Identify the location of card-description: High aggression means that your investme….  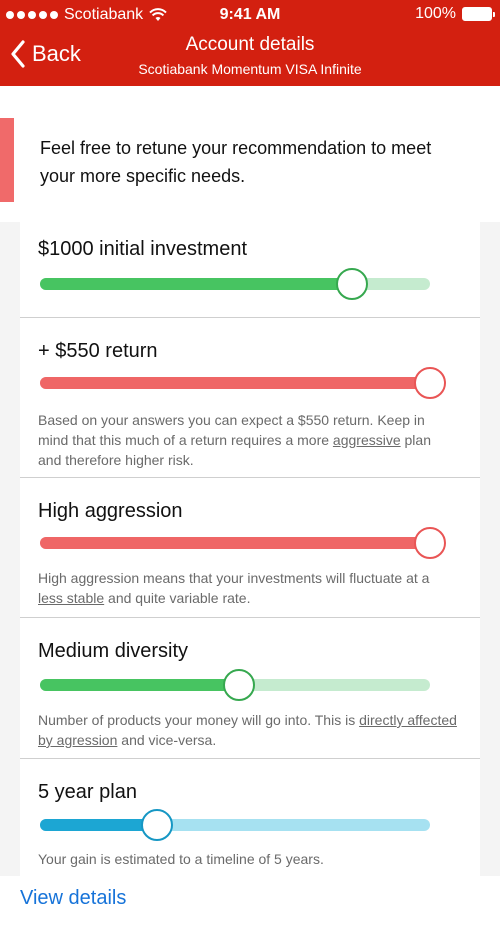
(234, 588).